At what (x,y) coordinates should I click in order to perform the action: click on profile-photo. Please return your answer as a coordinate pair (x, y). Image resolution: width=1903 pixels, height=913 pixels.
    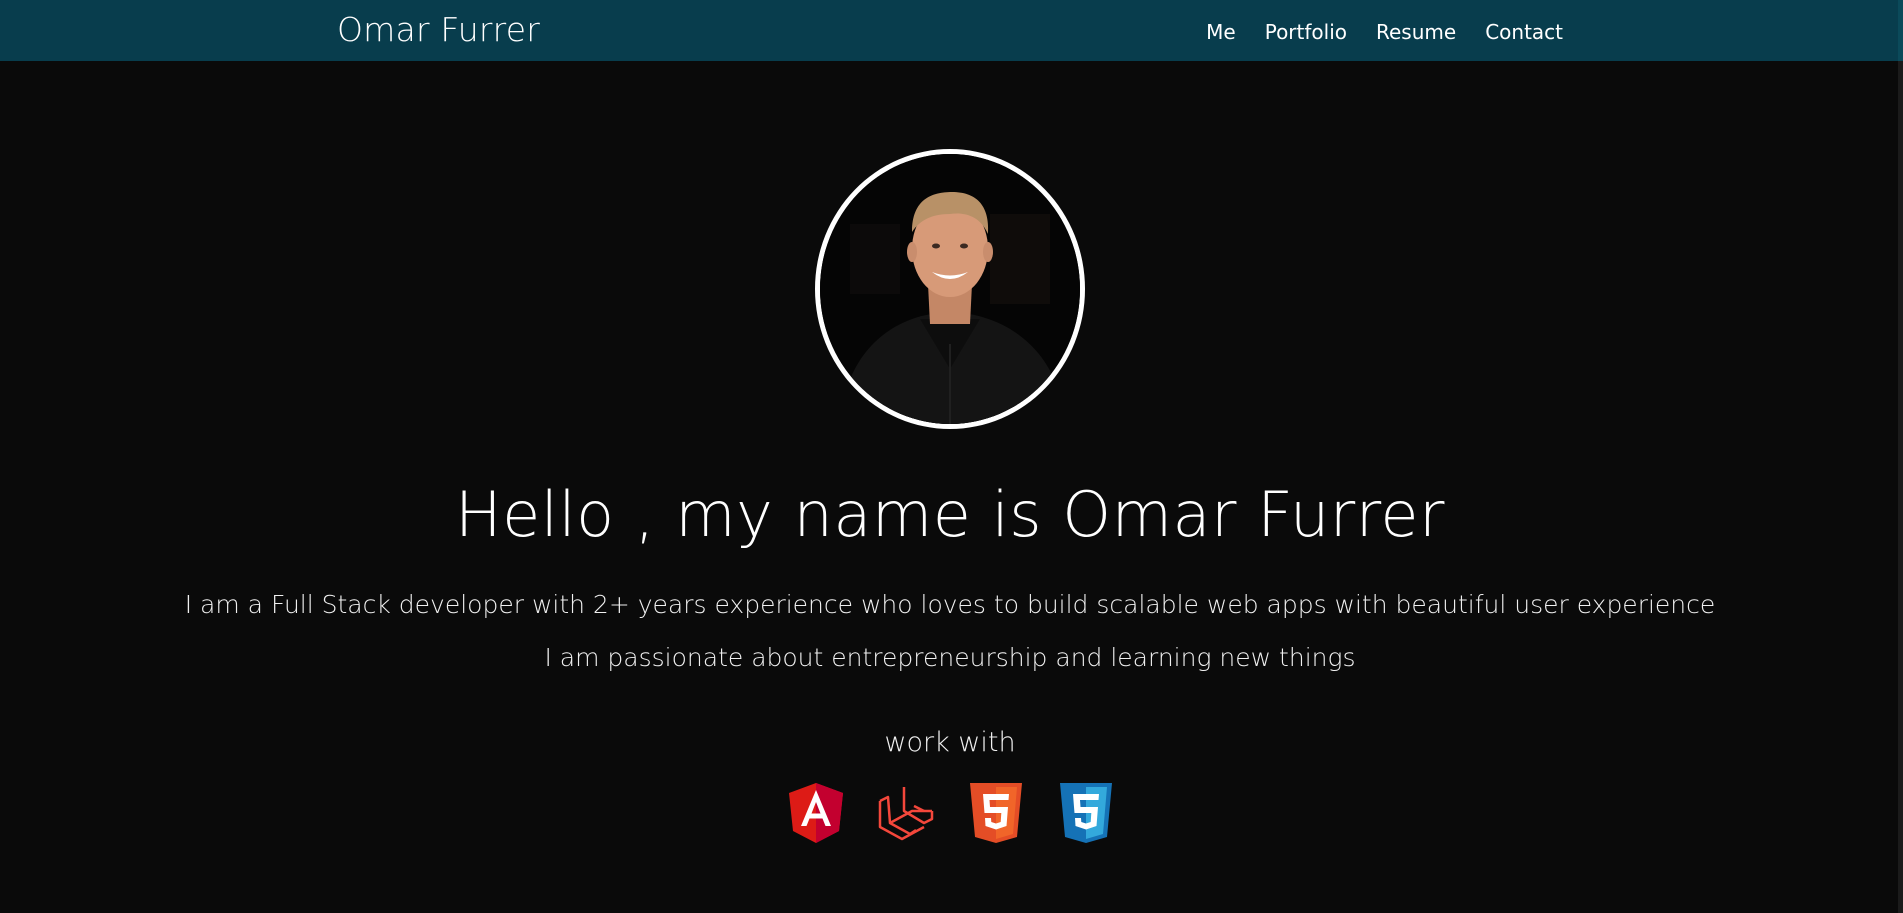
    Looking at the image, I should click on (950, 289).